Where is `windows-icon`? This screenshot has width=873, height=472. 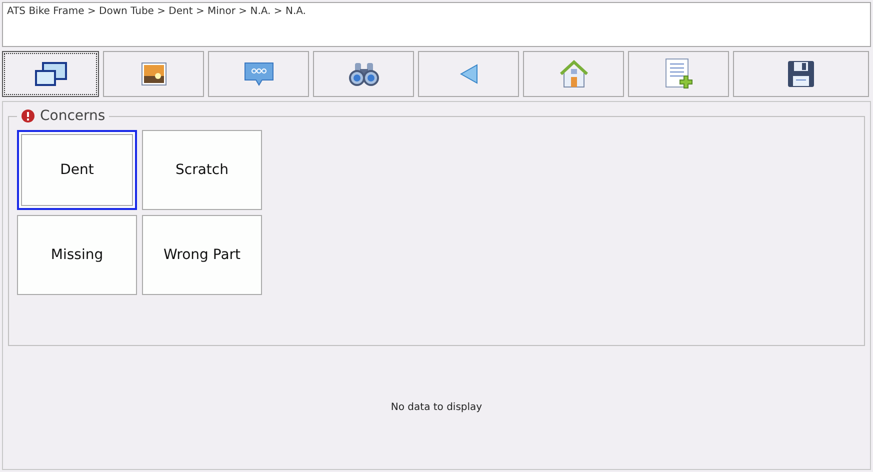 windows-icon is located at coordinates (51, 74).